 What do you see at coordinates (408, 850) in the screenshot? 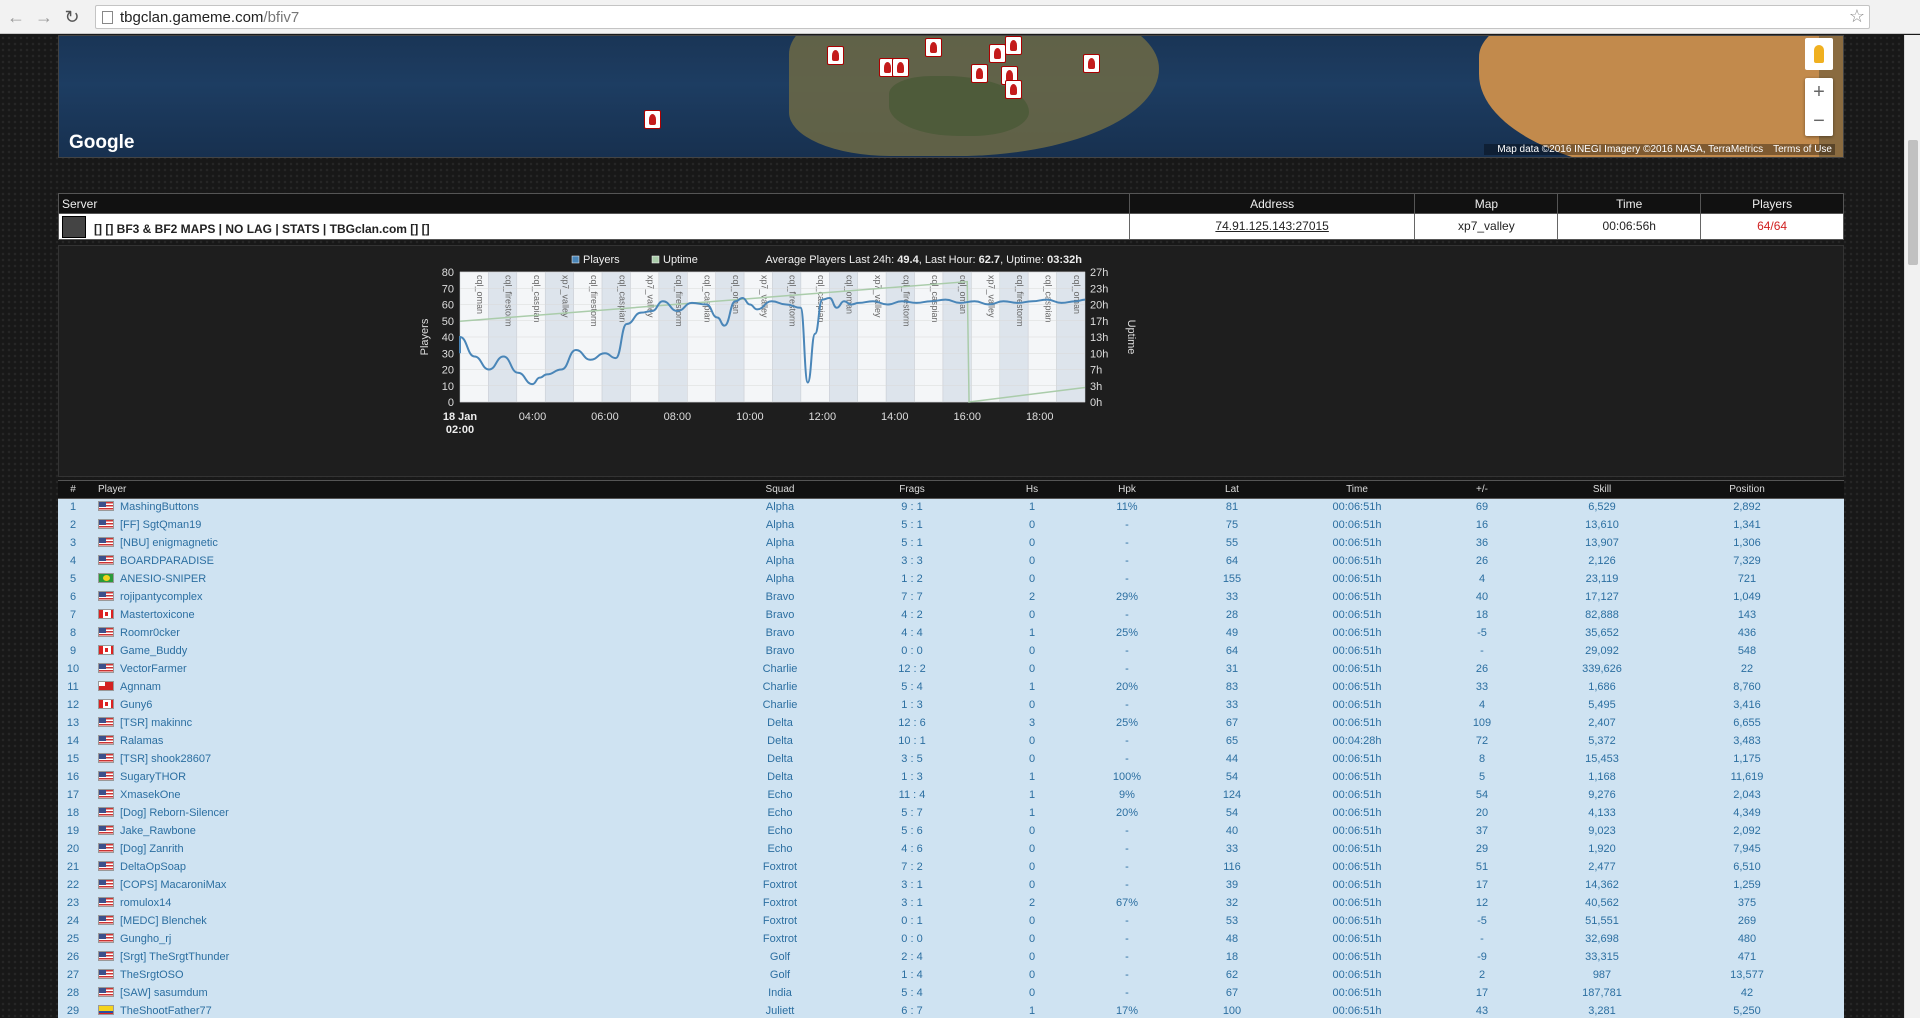
I see `player-cell: [Dog] Zanrith` at bounding box center [408, 850].